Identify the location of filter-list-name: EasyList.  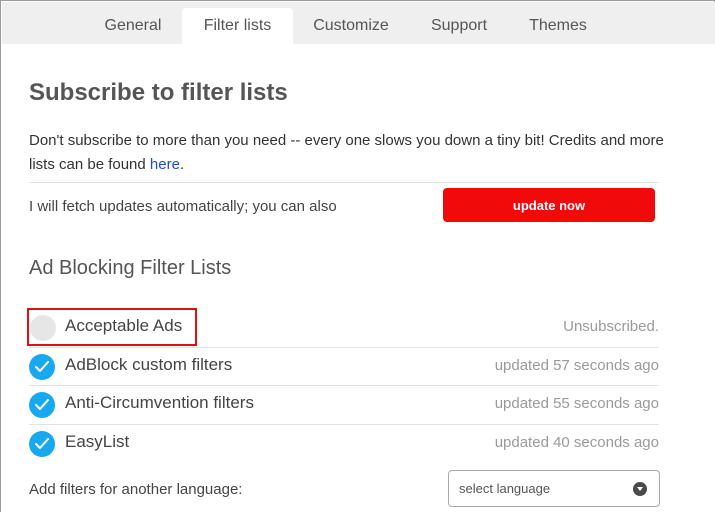
(97, 441).